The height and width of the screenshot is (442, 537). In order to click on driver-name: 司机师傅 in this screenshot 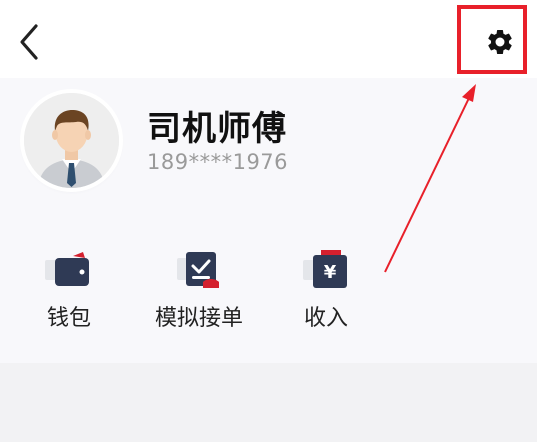, I will do `click(217, 129)`.